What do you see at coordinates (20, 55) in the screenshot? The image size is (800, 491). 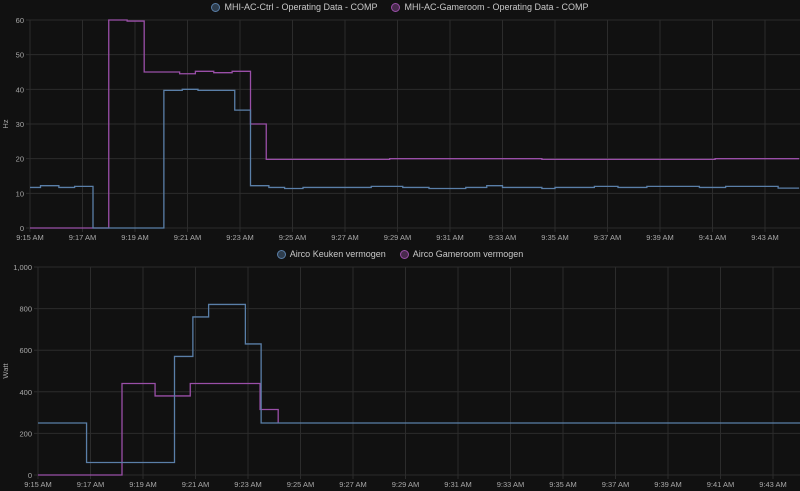 I see `y-tick-label: 50` at bounding box center [20, 55].